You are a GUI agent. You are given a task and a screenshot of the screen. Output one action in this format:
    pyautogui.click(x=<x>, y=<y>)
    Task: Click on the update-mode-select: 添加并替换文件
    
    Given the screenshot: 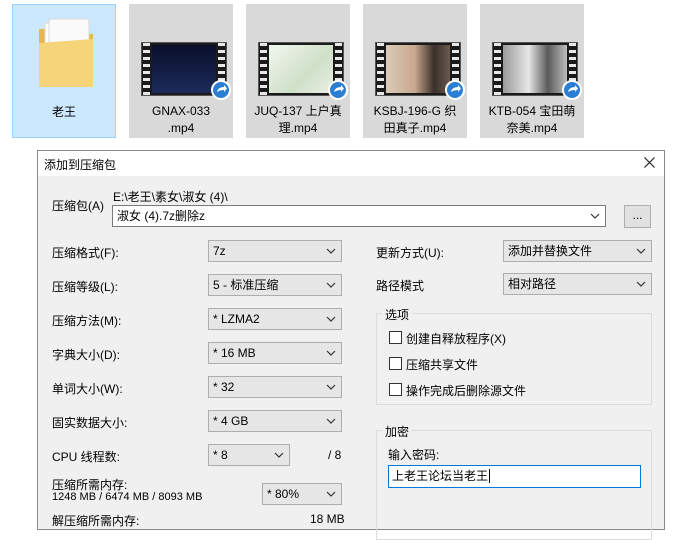 What is the action you would take?
    pyautogui.click(x=577, y=251)
    